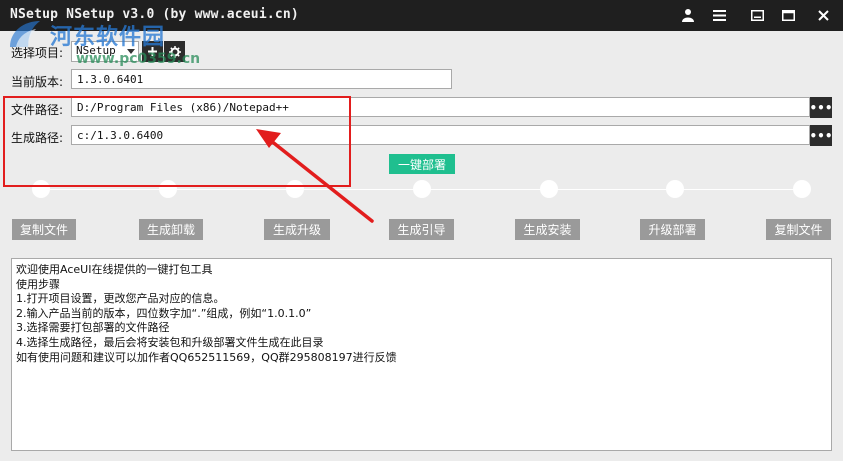 The width and height of the screenshot is (843, 461). I want to click on project-settings-button, so click(174, 51).